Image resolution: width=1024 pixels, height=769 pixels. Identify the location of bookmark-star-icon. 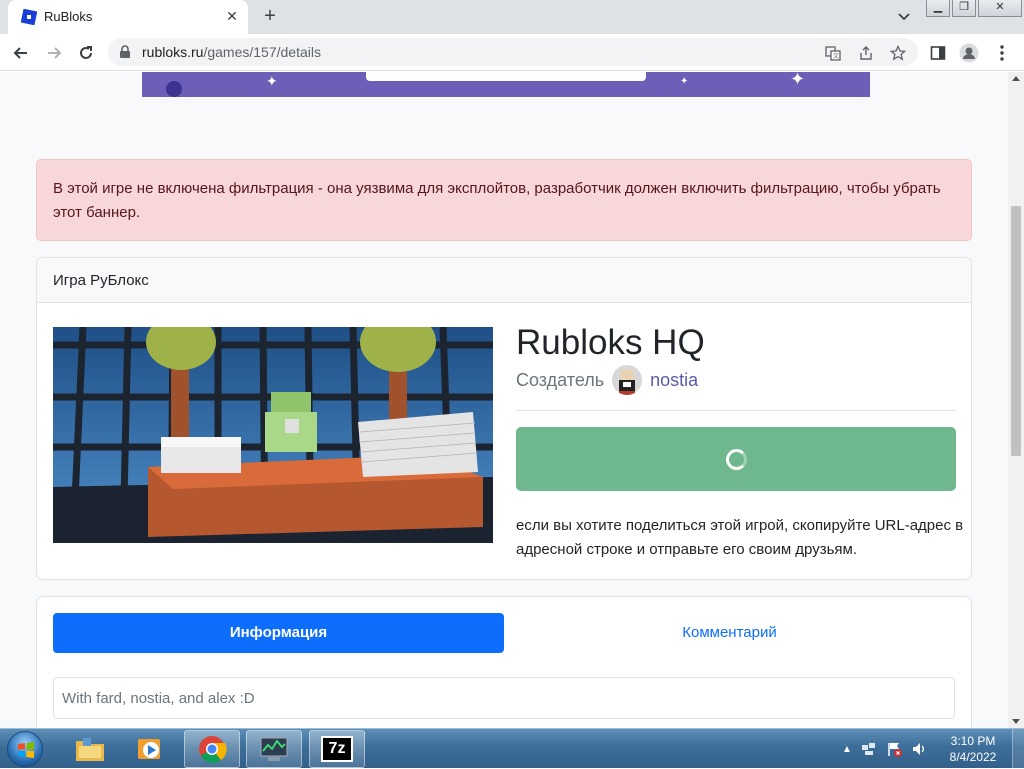
(898, 53).